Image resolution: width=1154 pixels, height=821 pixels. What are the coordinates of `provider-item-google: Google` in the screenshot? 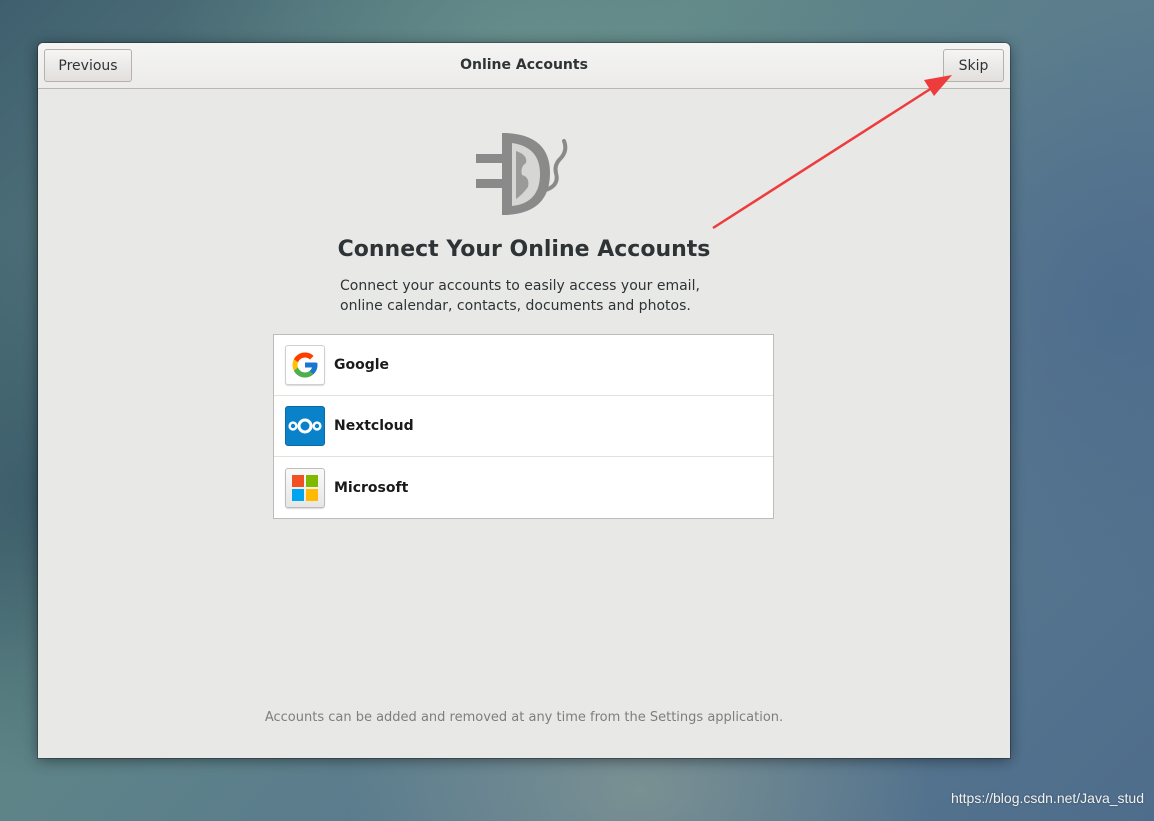 It's located at (523, 365).